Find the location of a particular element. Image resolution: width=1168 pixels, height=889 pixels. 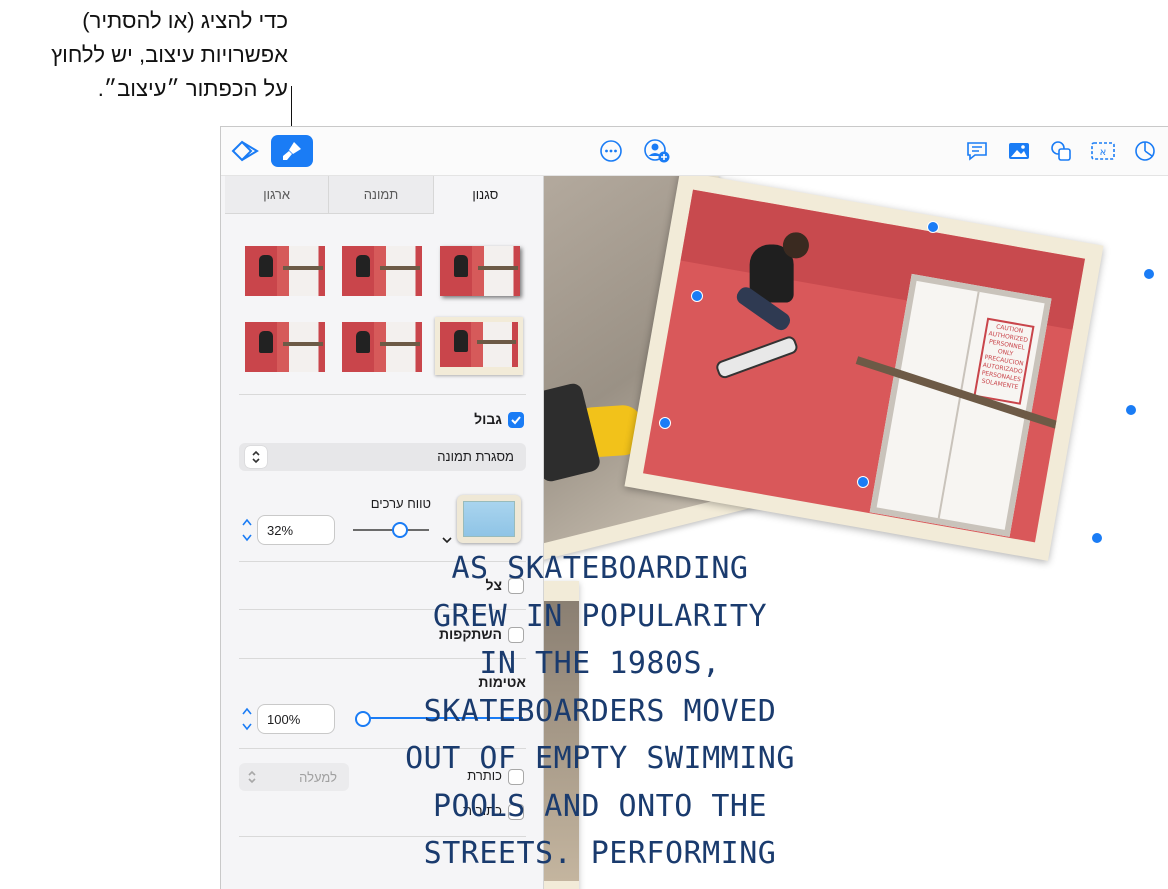

scale-label: טווח ערכים is located at coordinates (400, 503).